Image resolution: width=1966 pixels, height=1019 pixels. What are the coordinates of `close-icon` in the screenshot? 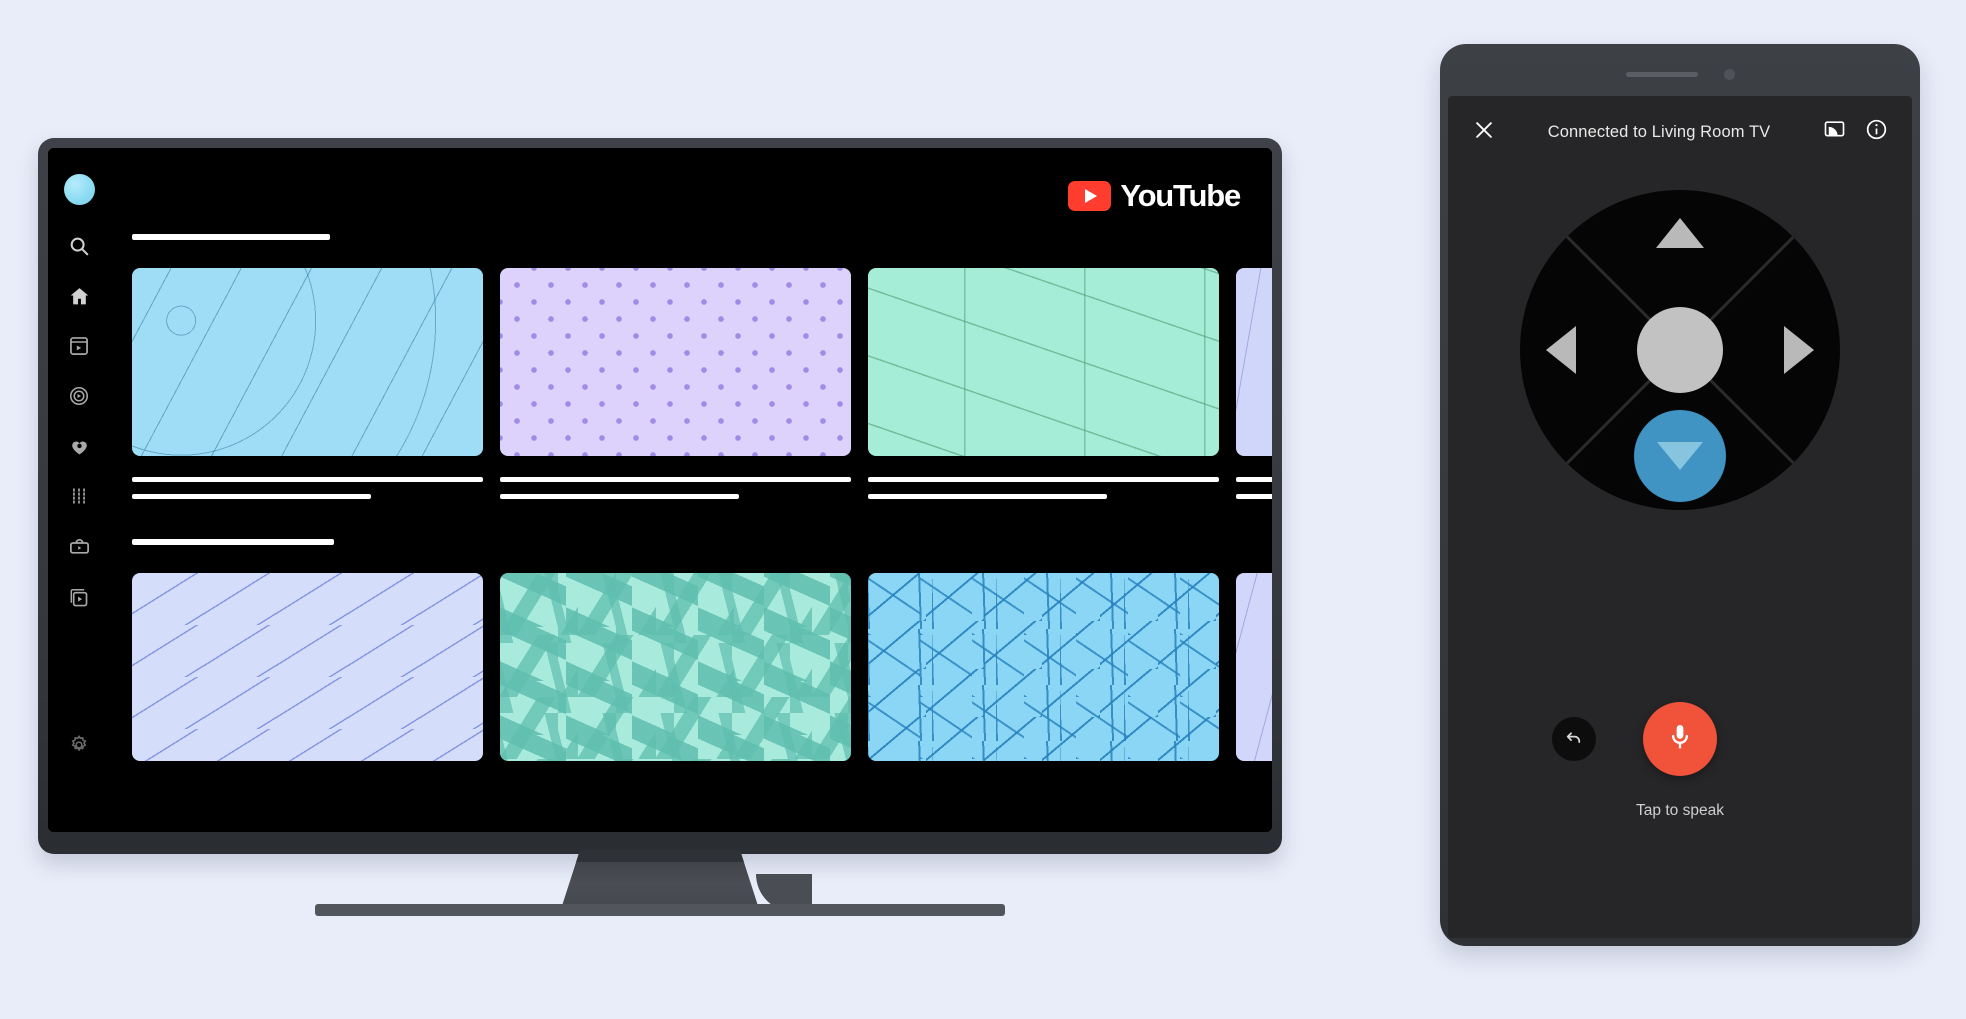 It's located at (1484, 132).